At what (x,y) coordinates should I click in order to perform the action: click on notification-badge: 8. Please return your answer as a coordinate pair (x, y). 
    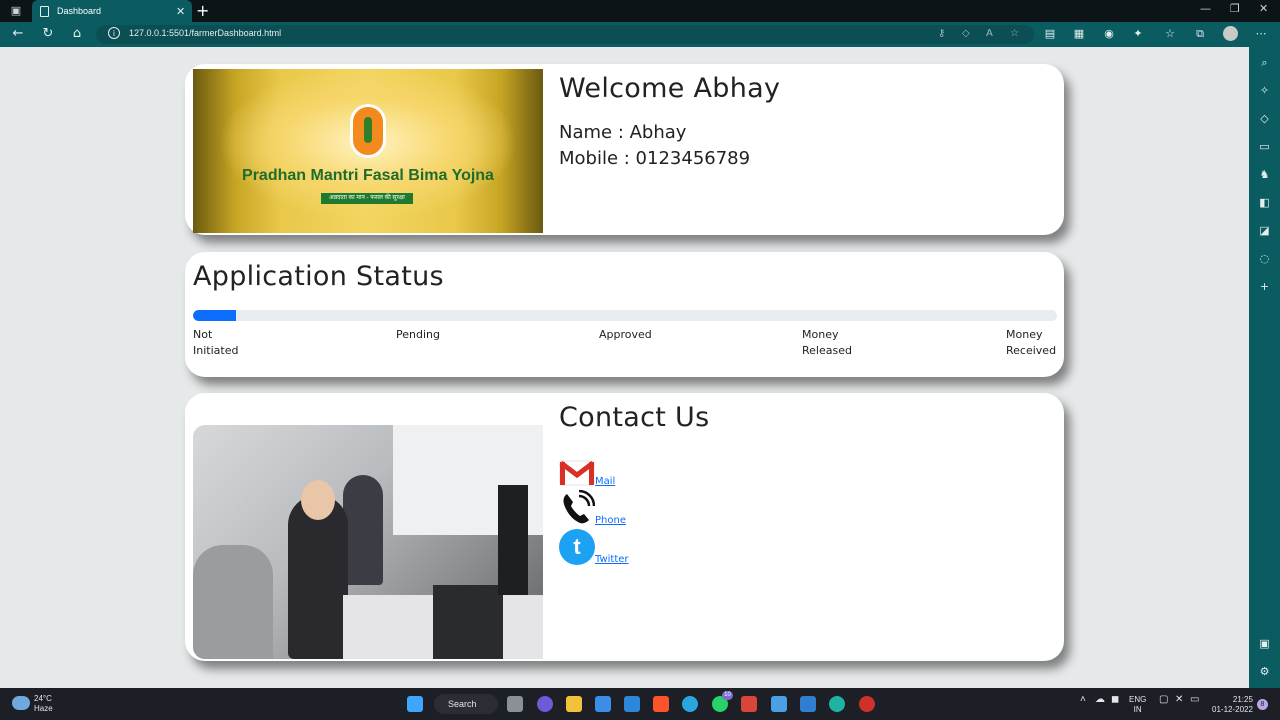
    Looking at the image, I should click on (1262, 704).